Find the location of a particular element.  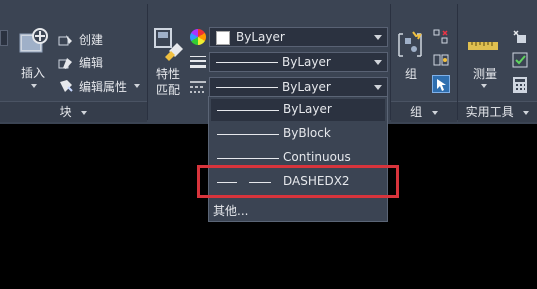

group-icon is located at coordinates (411, 45).